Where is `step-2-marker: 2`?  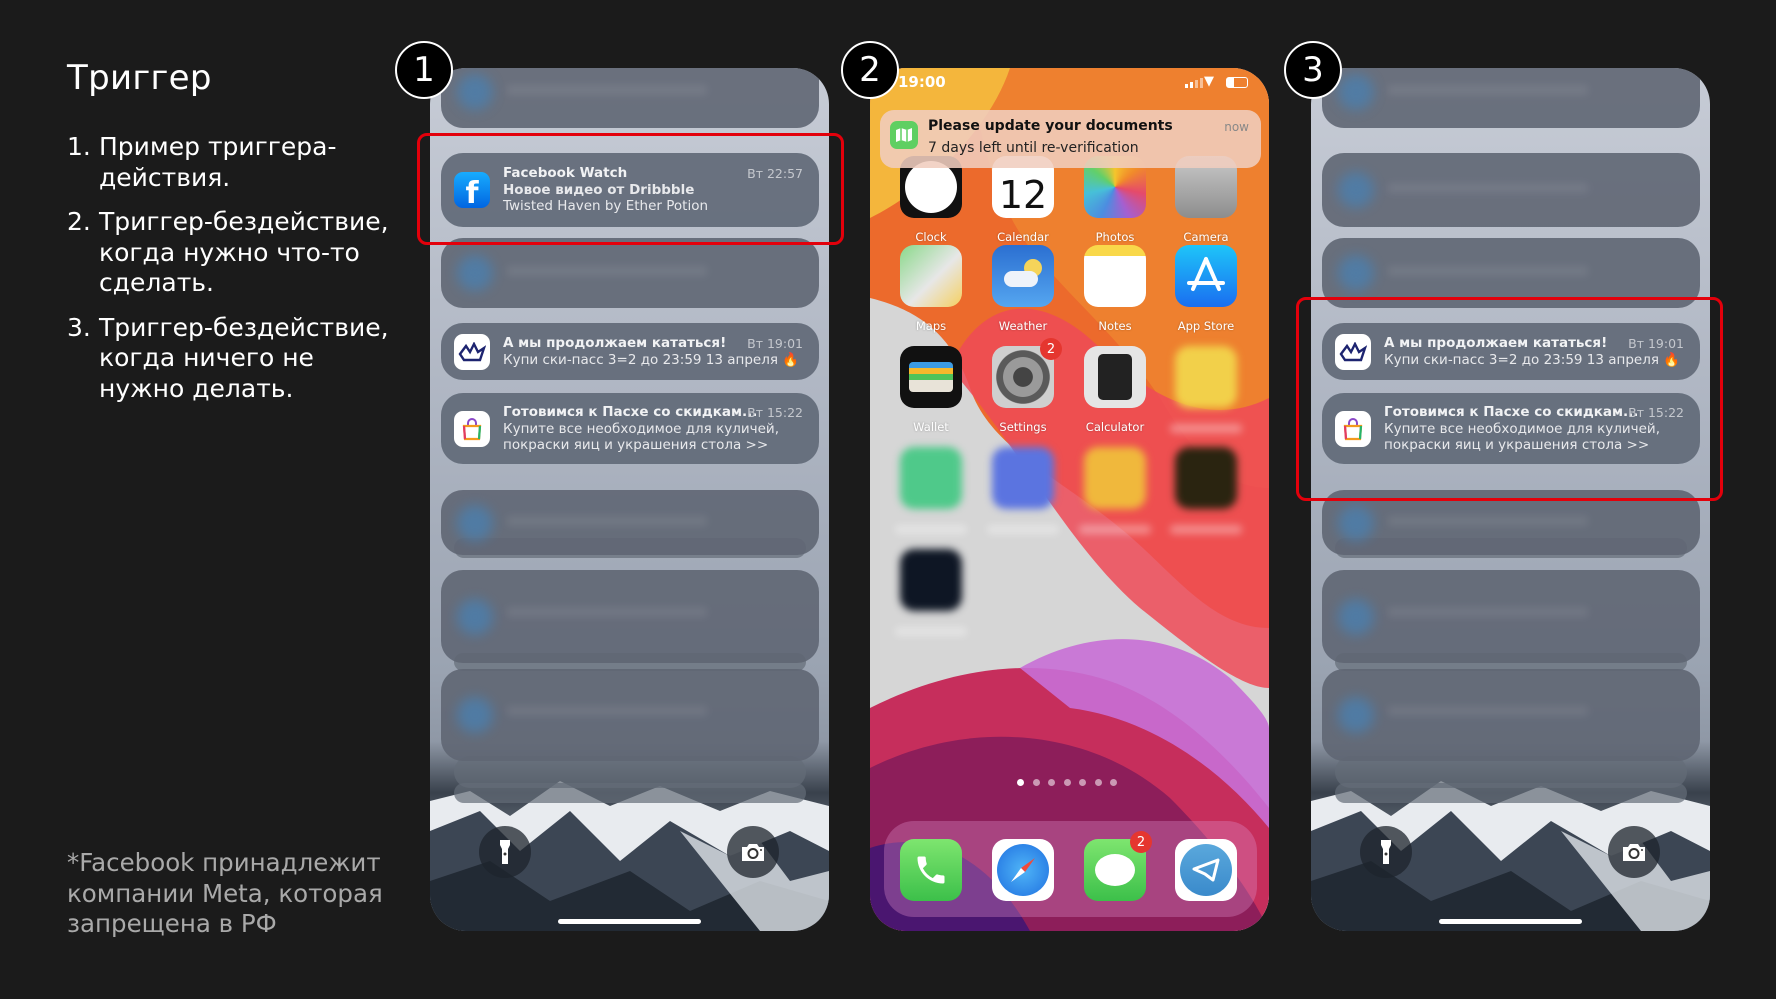 step-2-marker: 2 is located at coordinates (870, 70).